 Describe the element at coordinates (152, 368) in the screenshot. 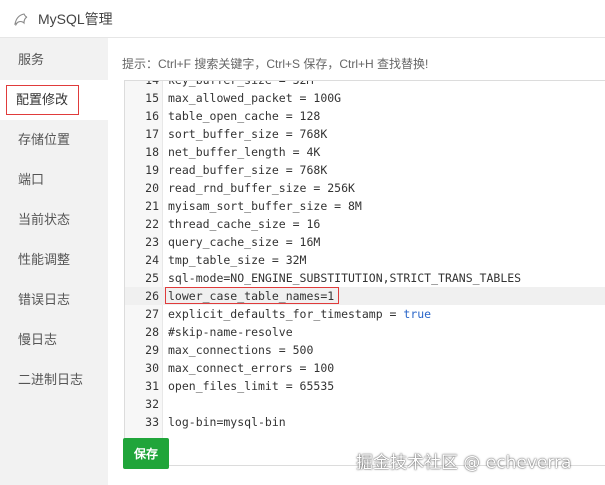

I see `line-number: 30` at that location.